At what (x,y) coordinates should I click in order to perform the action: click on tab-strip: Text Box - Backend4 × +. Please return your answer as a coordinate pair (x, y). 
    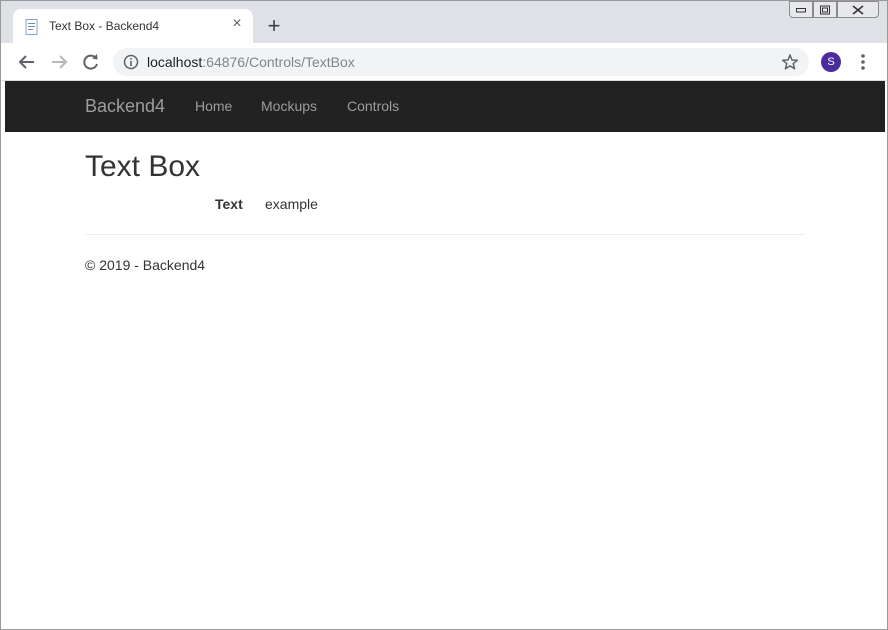
    Looking at the image, I should click on (444, 22).